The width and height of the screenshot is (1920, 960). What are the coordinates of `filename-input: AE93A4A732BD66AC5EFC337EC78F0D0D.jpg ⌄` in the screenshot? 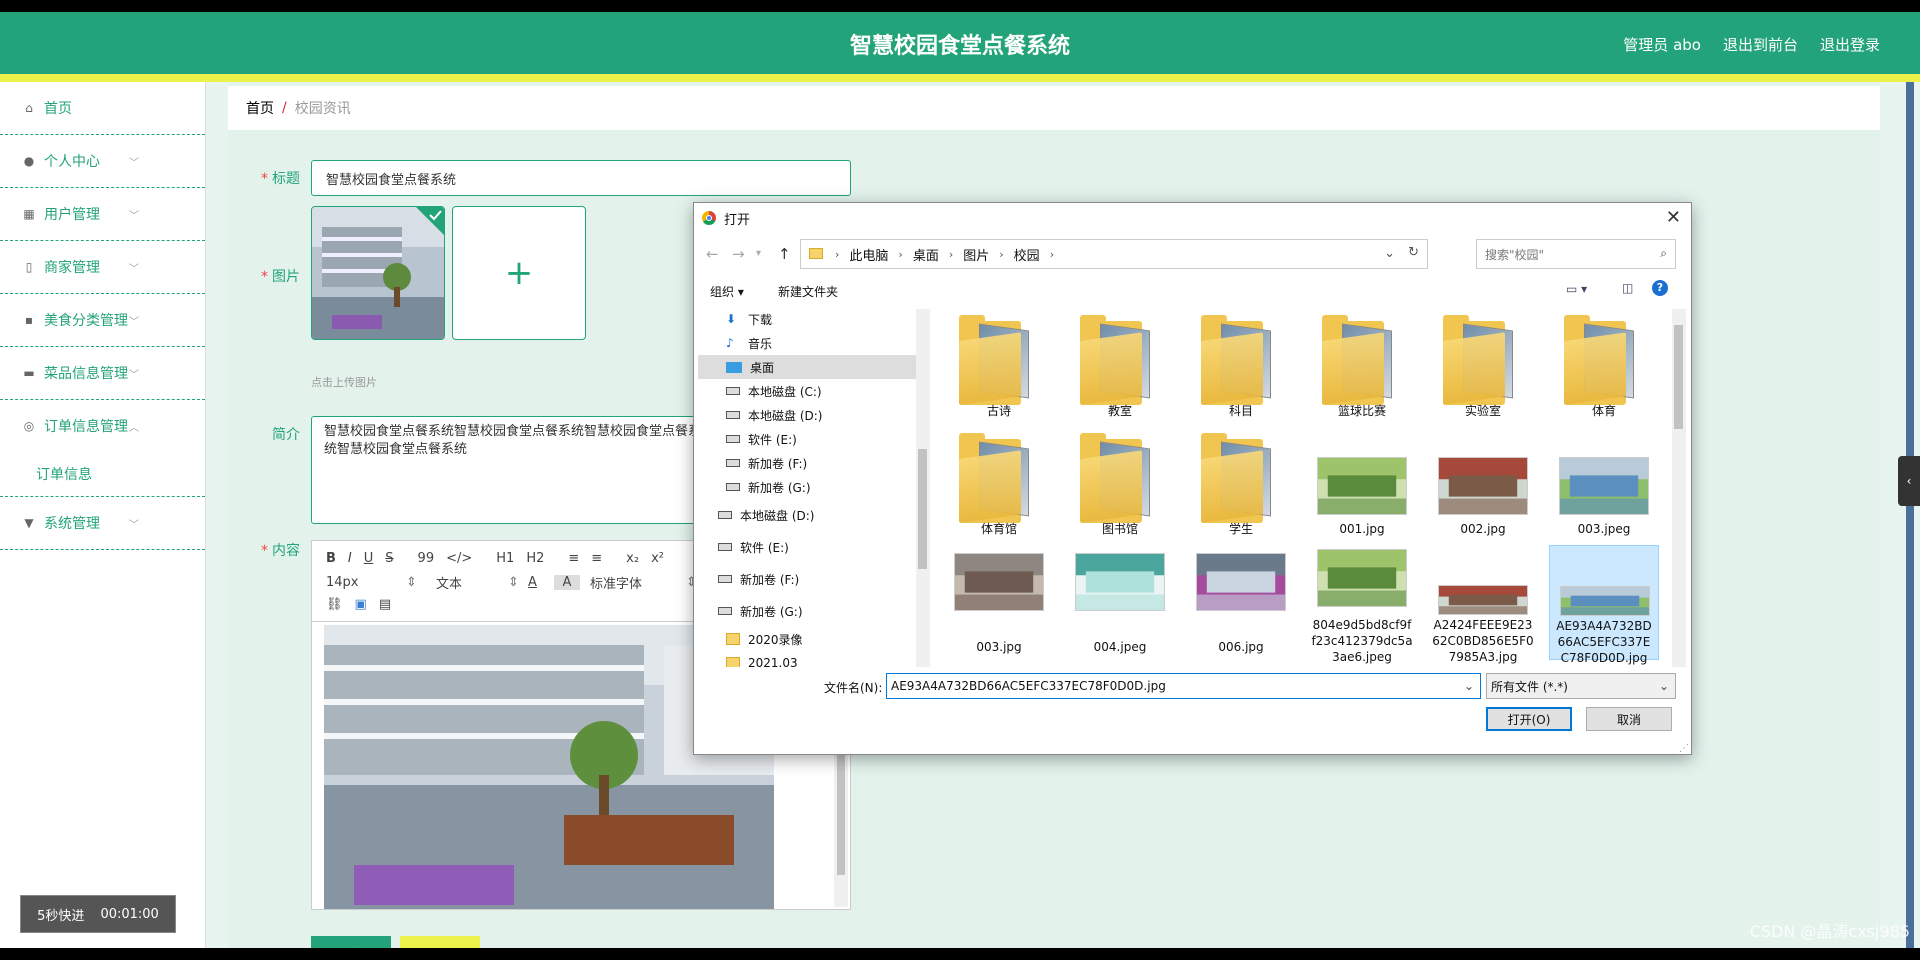 It's located at (1183, 686).